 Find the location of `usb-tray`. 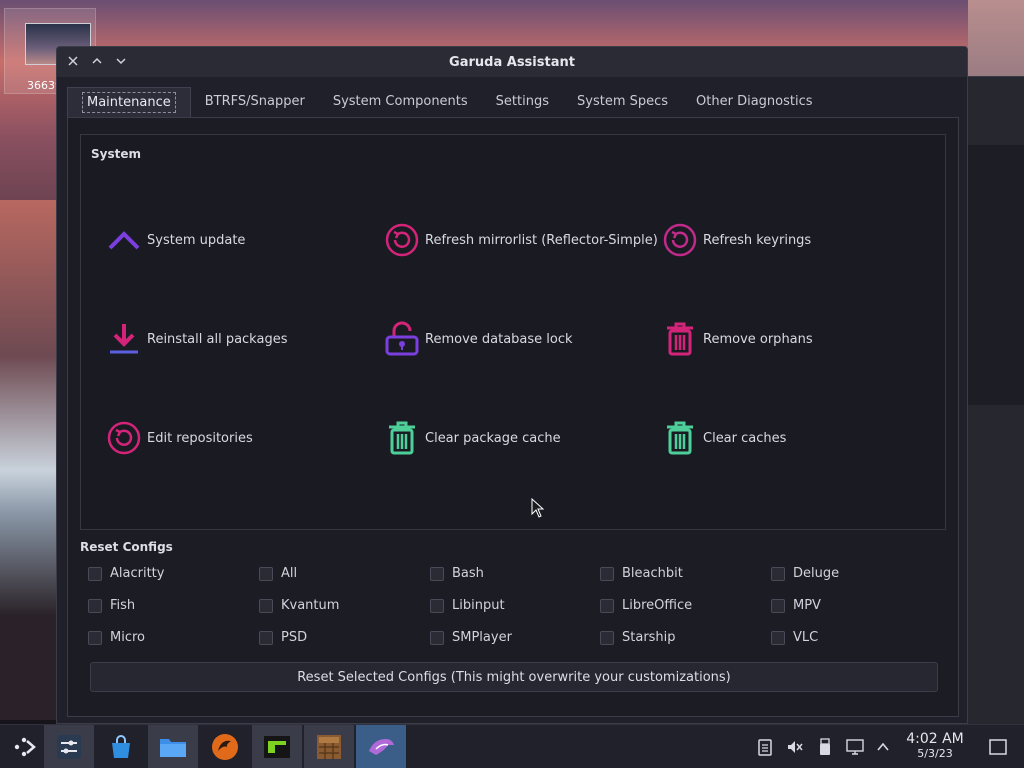

usb-tray is located at coordinates (825, 747).